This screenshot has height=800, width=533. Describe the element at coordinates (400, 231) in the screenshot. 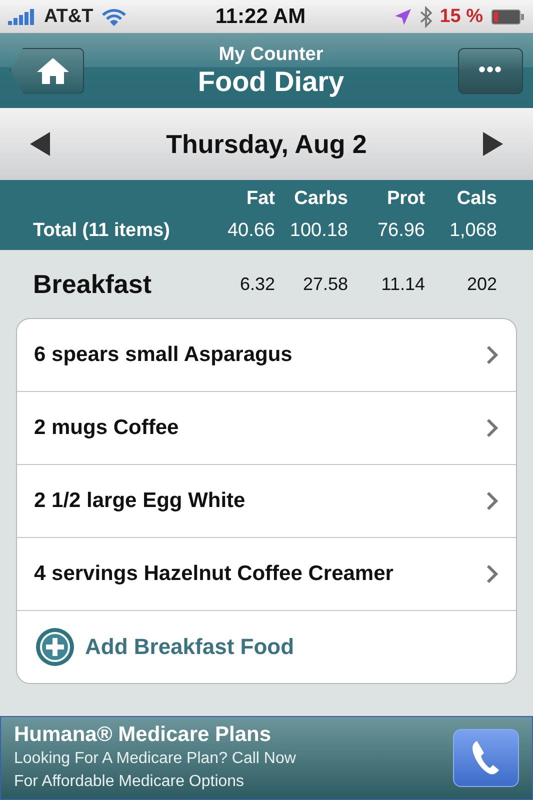

I see `total-value: 76.96` at that location.